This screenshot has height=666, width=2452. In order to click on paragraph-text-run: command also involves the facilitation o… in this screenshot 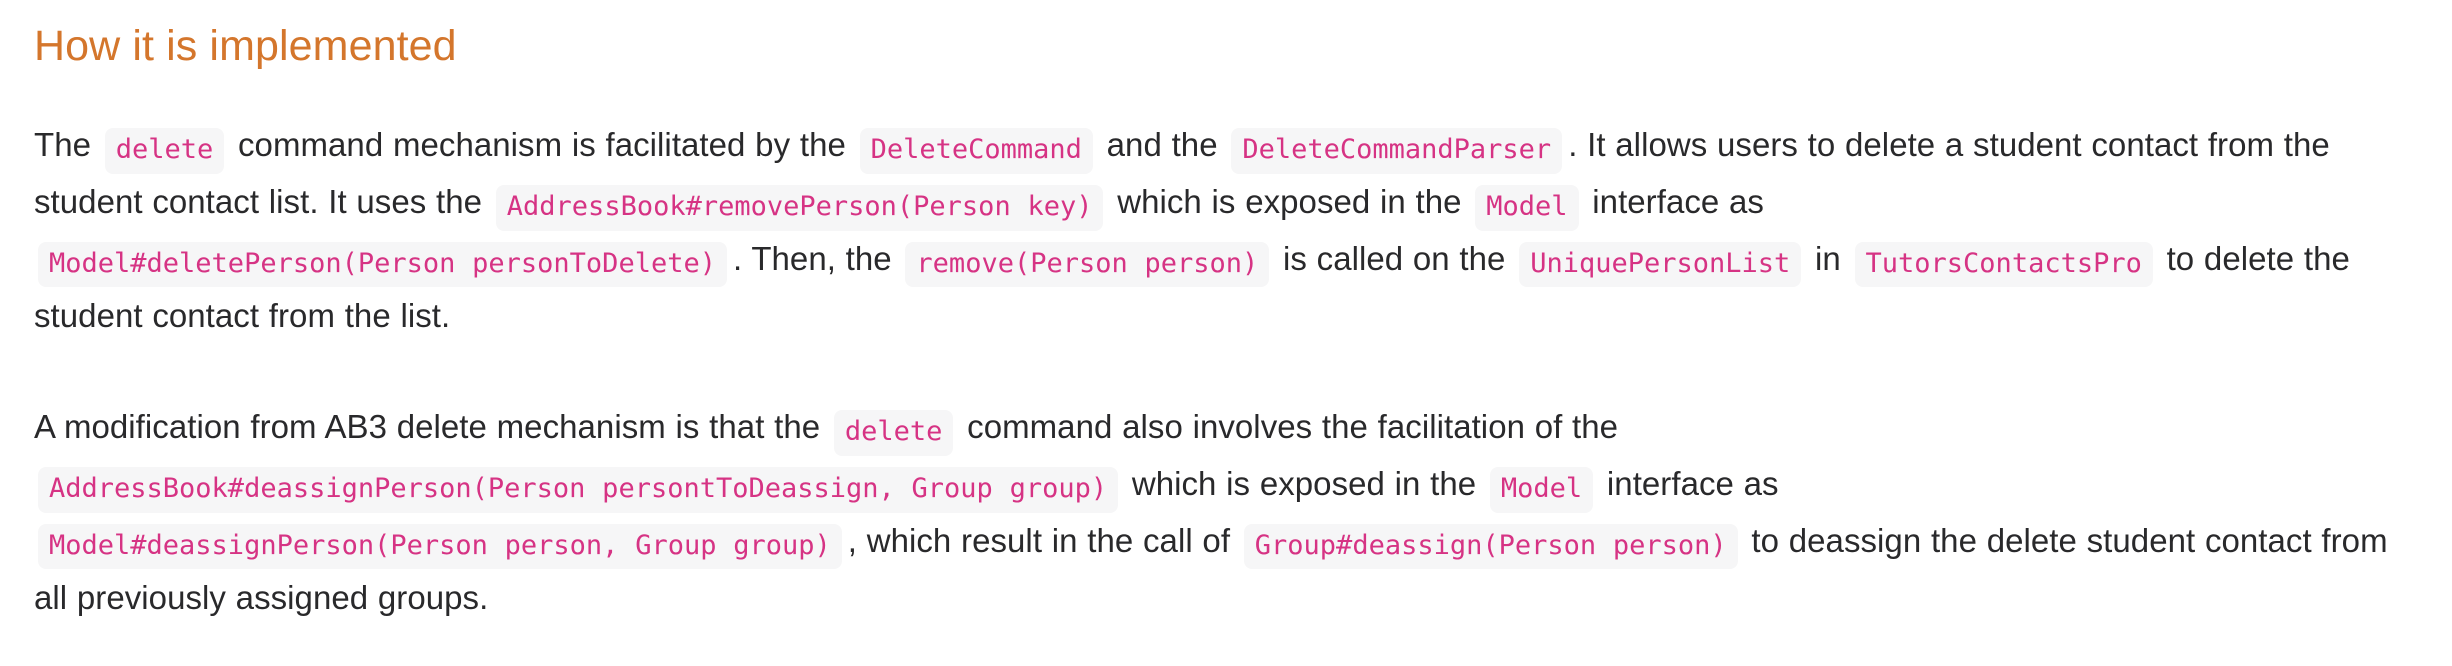, I will do `click(1288, 427)`.